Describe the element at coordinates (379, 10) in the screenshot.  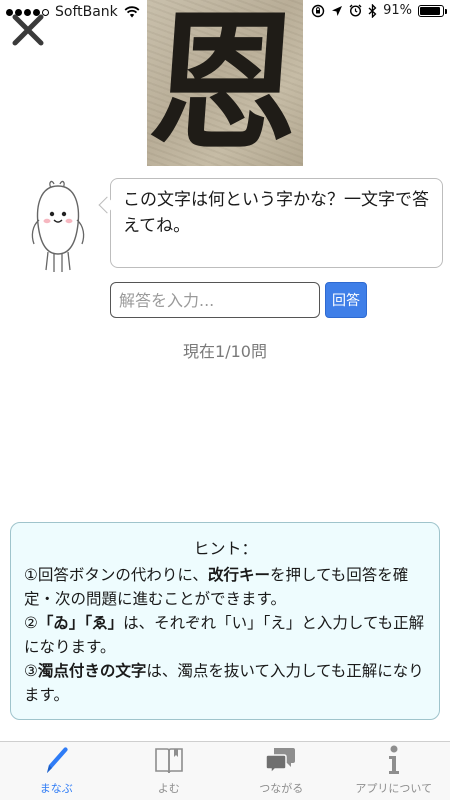
I see `status-right: 91%` at that location.